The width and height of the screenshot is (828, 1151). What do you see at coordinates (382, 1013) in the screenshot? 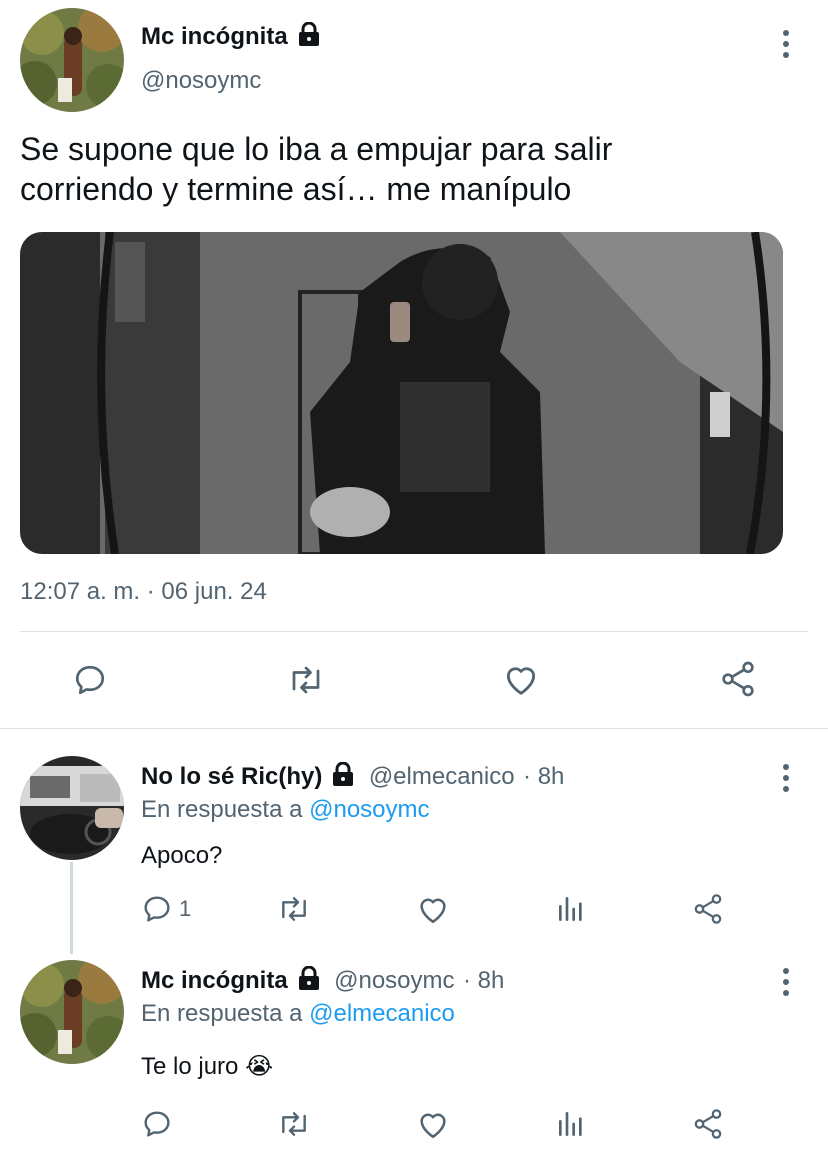
I see `reply-mention-link: @elmecanico` at bounding box center [382, 1013].